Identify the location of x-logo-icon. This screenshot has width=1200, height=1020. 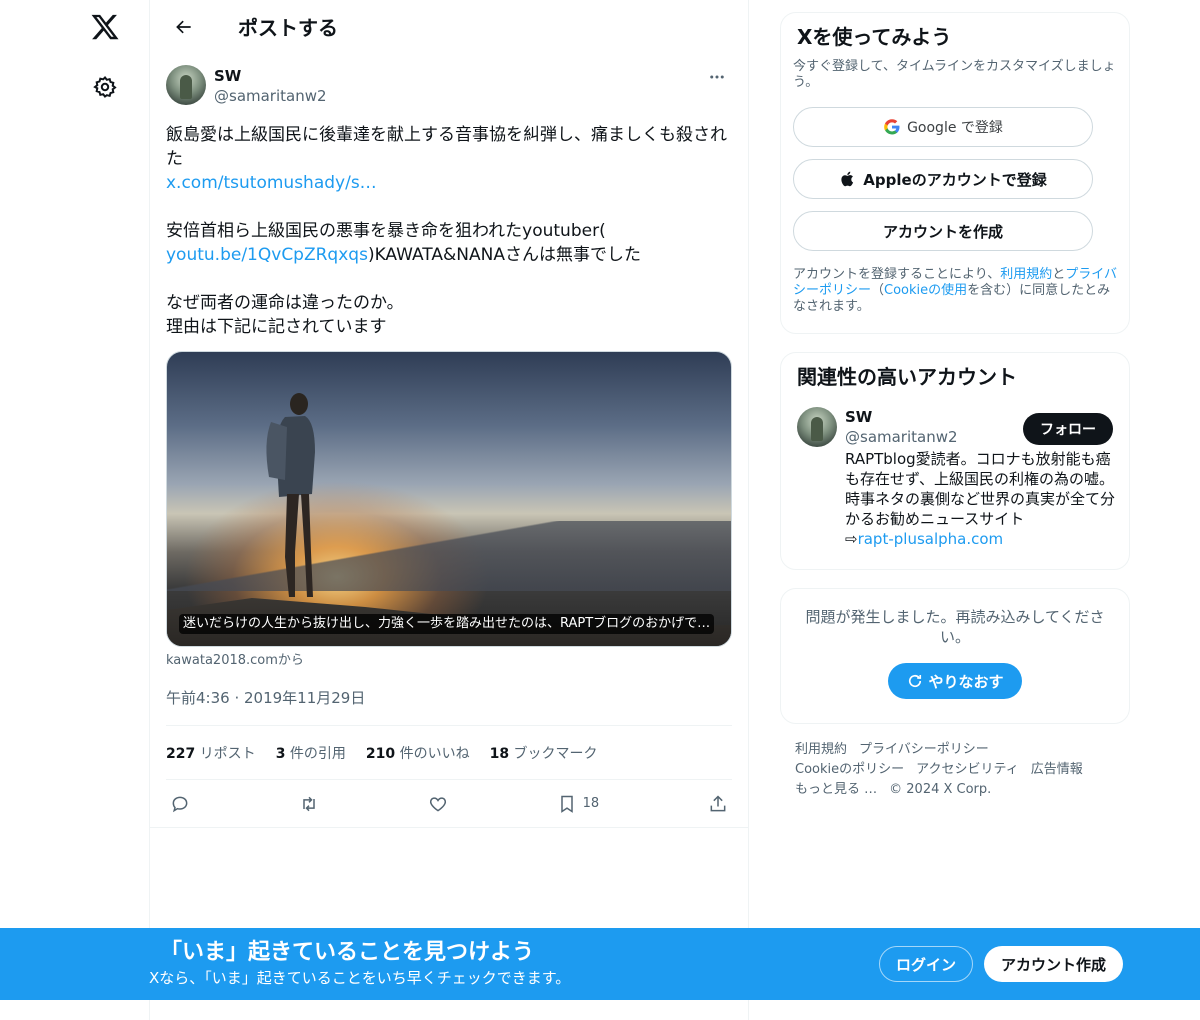
(105, 27).